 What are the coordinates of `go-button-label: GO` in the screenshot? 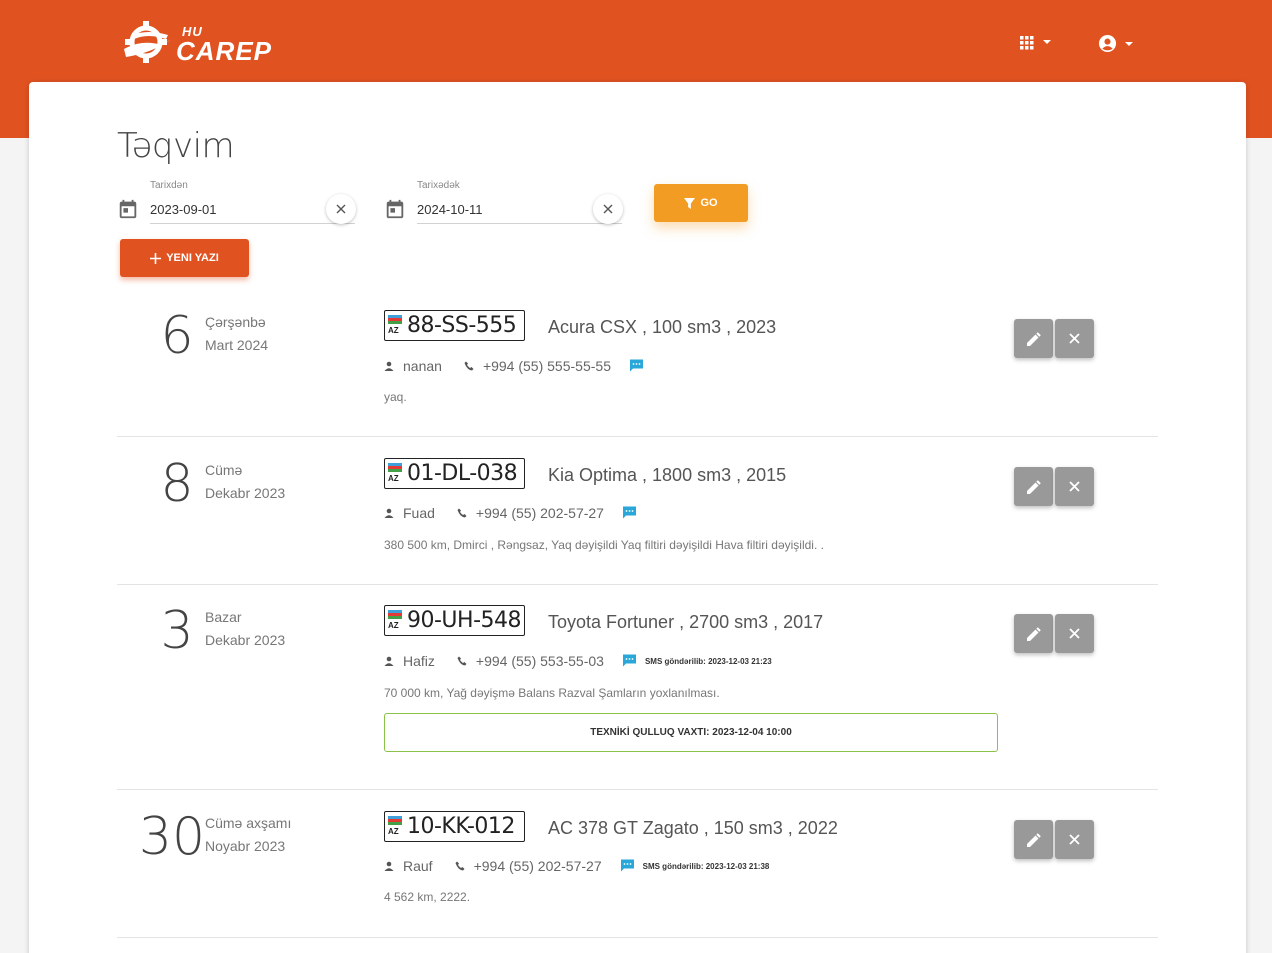 It's located at (709, 203).